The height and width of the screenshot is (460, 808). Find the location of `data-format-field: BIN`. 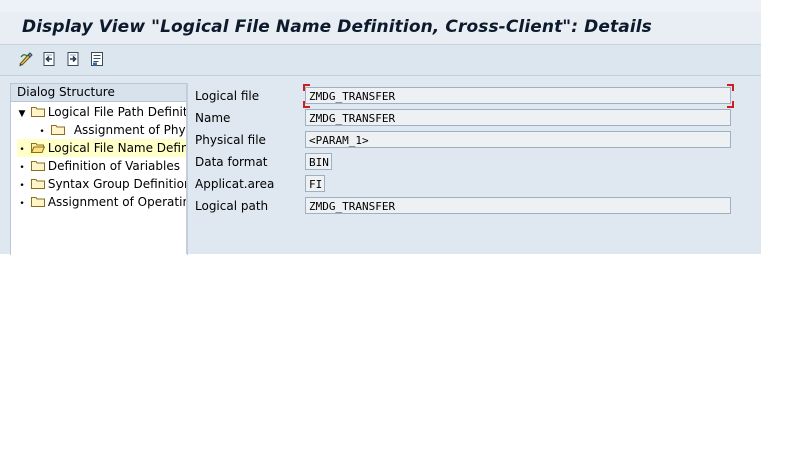

data-format-field: BIN is located at coordinates (318, 161).